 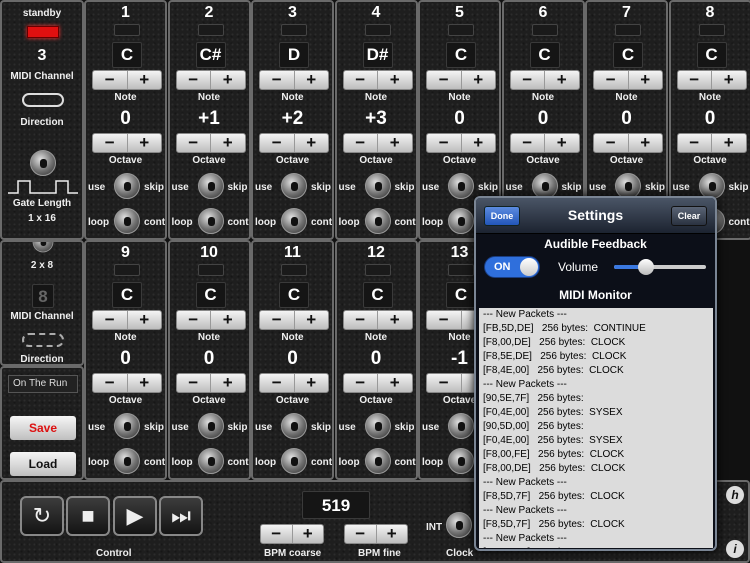 I want to click on monitor-line: [F0,4E,00] 256 bytes: SYSEX, so click(x=553, y=440).